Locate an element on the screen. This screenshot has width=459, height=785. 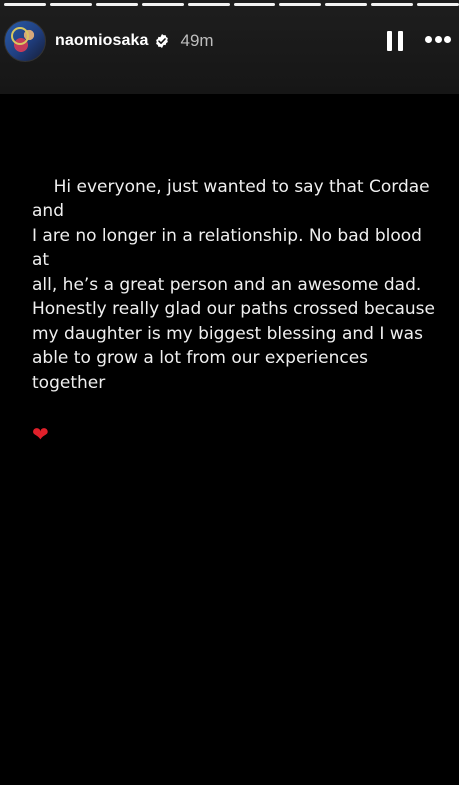
story-timestamp: 49m is located at coordinates (197, 40).